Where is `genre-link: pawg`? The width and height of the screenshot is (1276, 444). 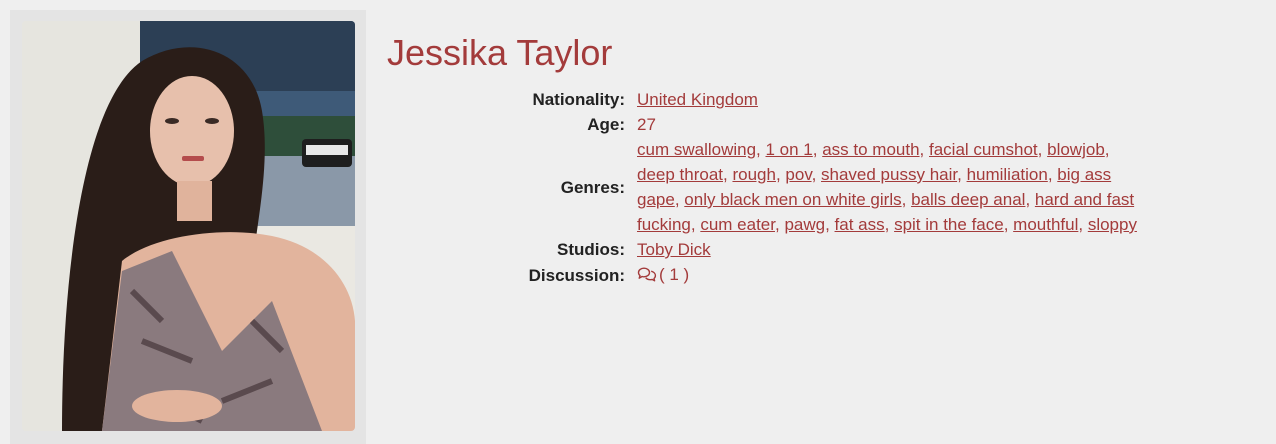
genre-link: pawg is located at coordinates (804, 224).